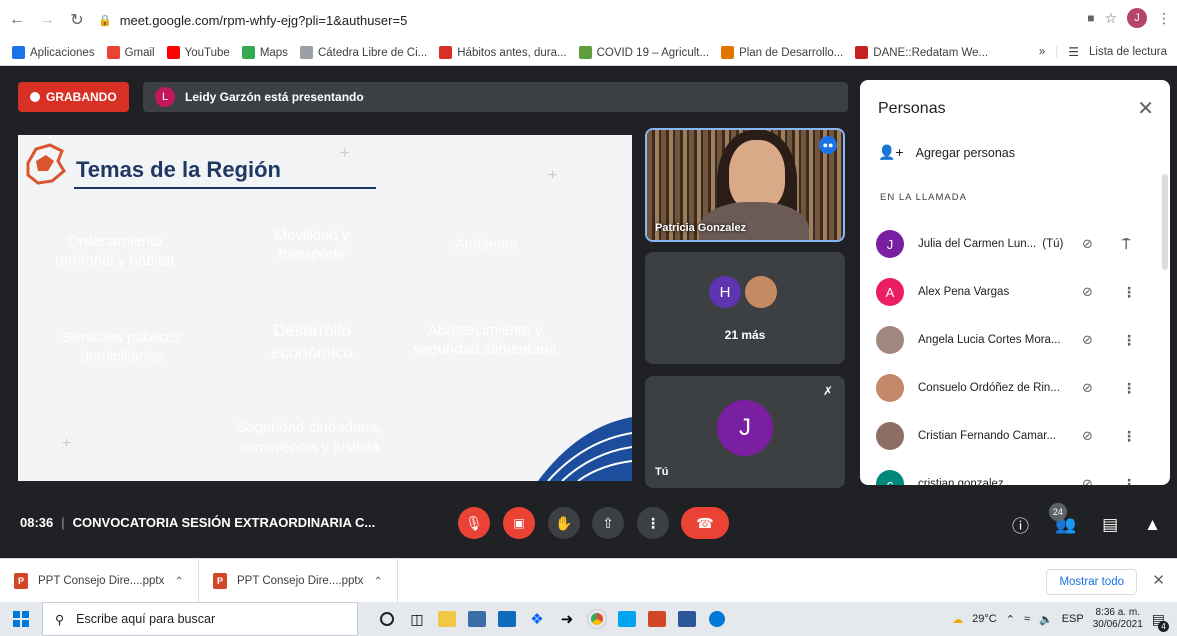 The height and width of the screenshot is (636, 1177). Describe the element at coordinates (447, 619) in the screenshot. I see `file-explorer-icon` at that location.